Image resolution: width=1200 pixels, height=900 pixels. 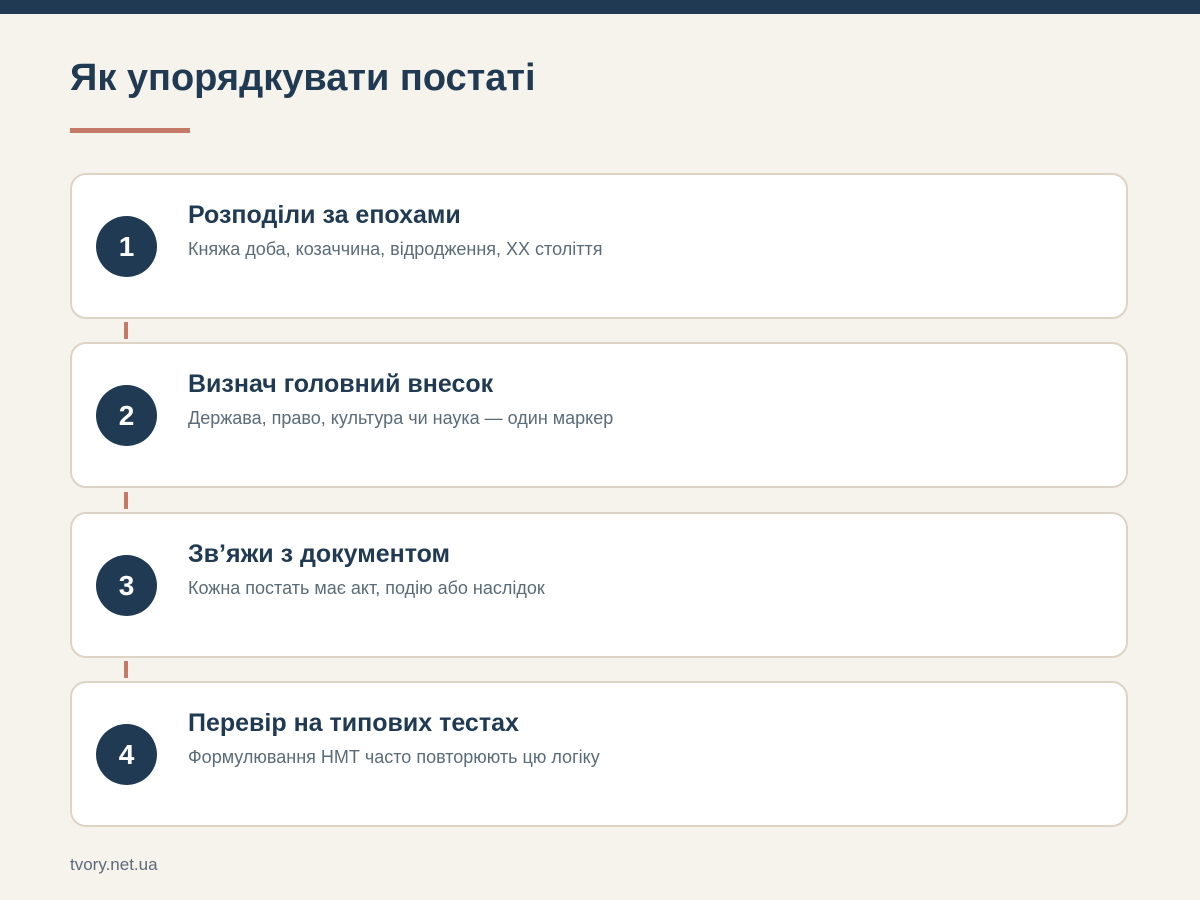 What do you see at coordinates (319, 554) in the screenshot?
I see `step-title: Зв’яжи з документом` at bounding box center [319, 554].